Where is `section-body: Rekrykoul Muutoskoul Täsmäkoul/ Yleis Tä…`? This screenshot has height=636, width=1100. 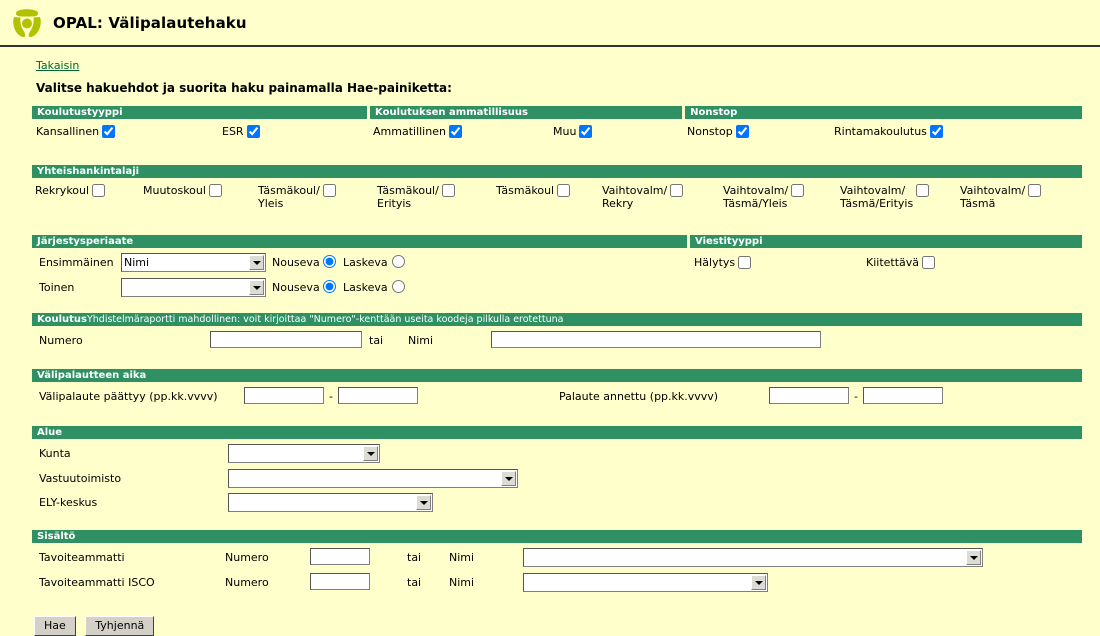 section-body: Rekrykoul Muutoskoul Täsmäkoul/ Yleis Tä… is located at coordinates (557, 204).